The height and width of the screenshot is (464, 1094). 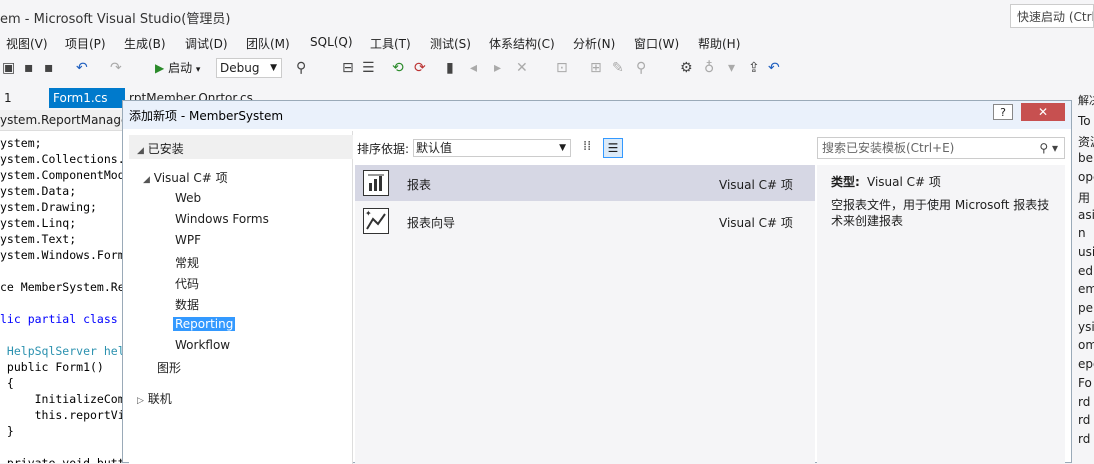 What do you see at coordinates (87, 98) in the screenshot?
I see `tab-form1-cs: Form1.cs` at bounding box center [87, 98].